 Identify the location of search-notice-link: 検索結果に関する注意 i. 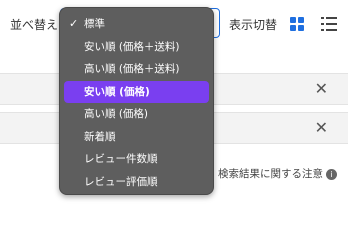
(277, 173).